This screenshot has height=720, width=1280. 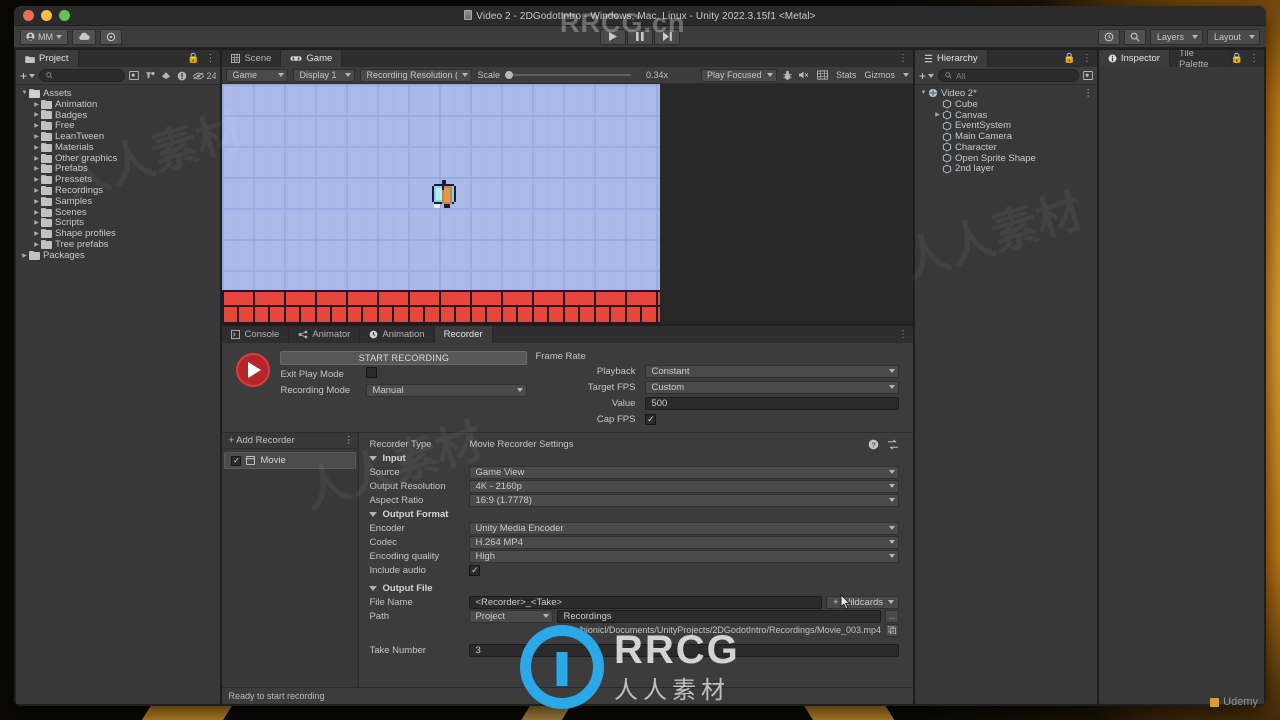 What do you see at coordinates (927, 76) in the screenshot?
I see `hierarchy-add-button: +` at bounding box center [927, 76].